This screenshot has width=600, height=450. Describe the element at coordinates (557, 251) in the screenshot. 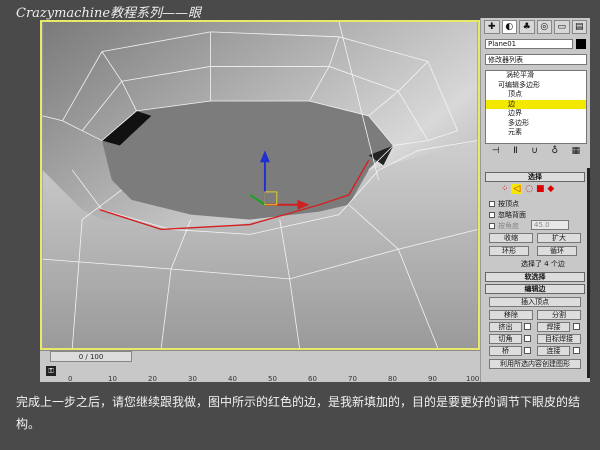

I see `loop-button: 循环` at that location.